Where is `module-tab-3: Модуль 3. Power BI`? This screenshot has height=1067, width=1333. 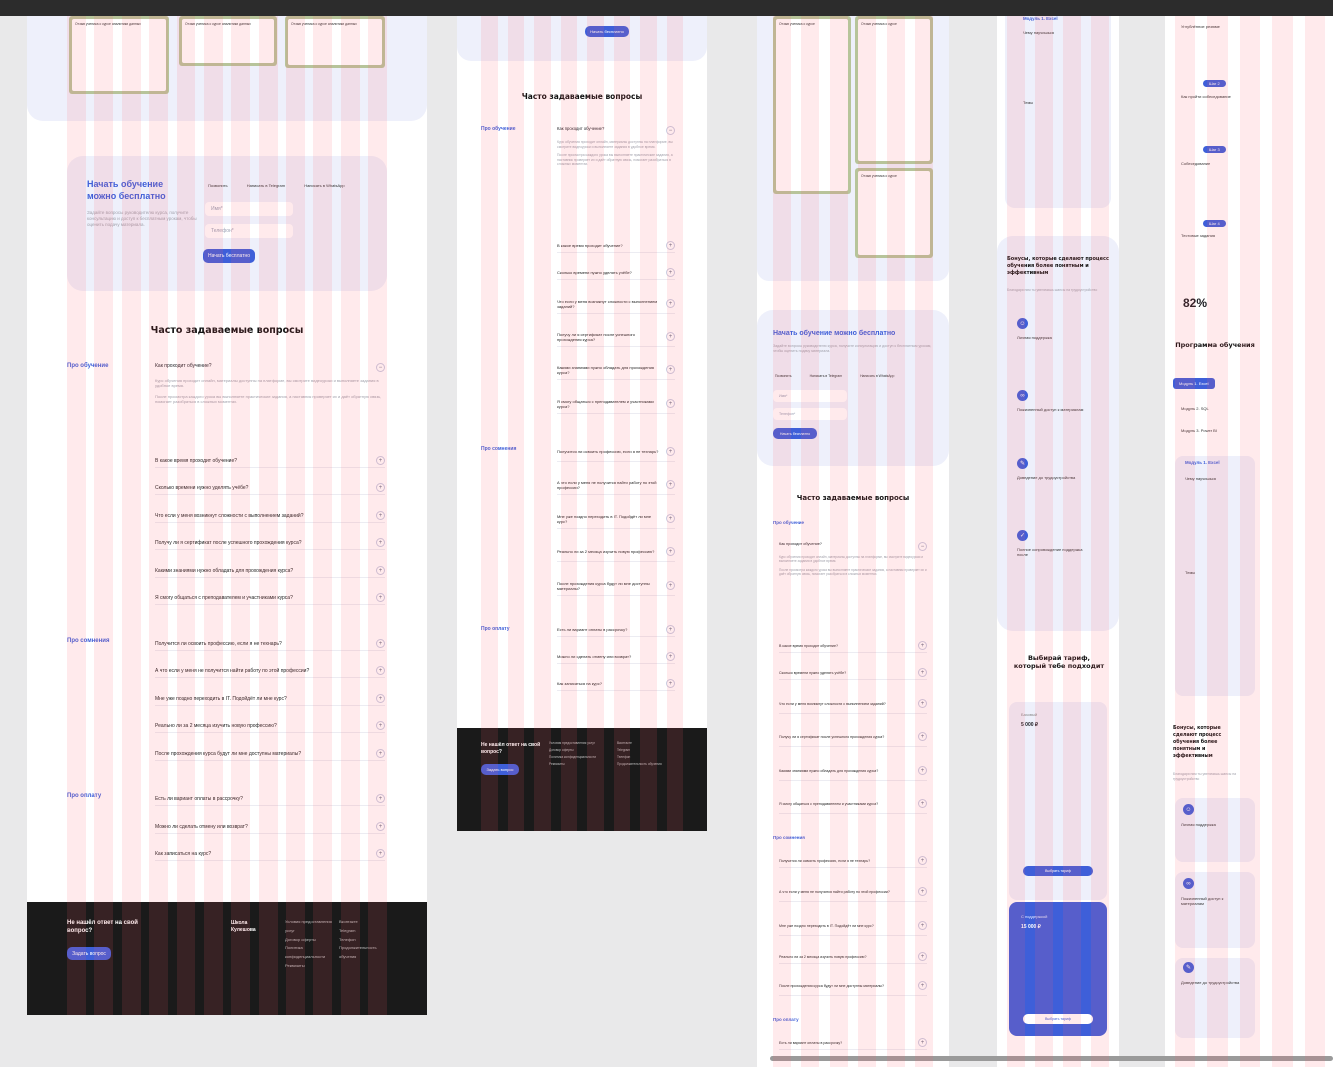
module-tab-3: Модуль 3. Power BI is located at coordinates (1199, 430).